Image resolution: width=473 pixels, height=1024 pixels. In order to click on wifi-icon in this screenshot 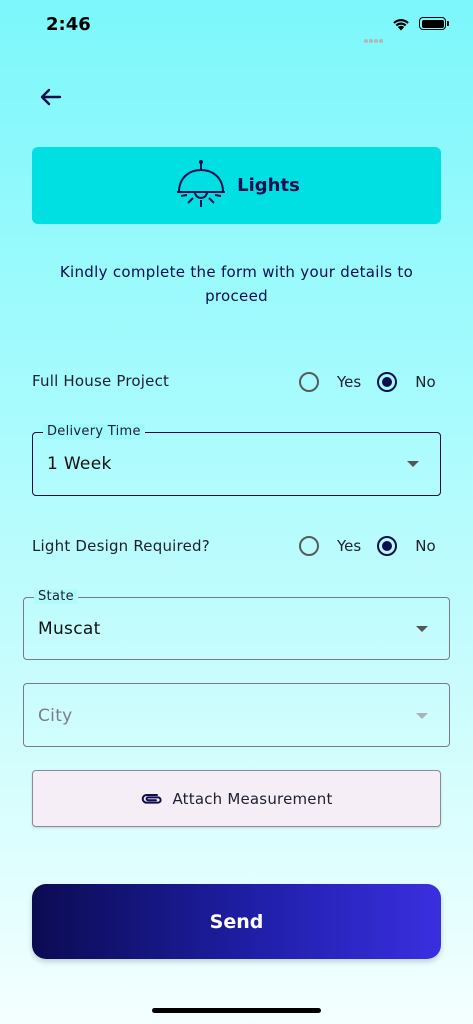, I will do `click(401, 25)`.